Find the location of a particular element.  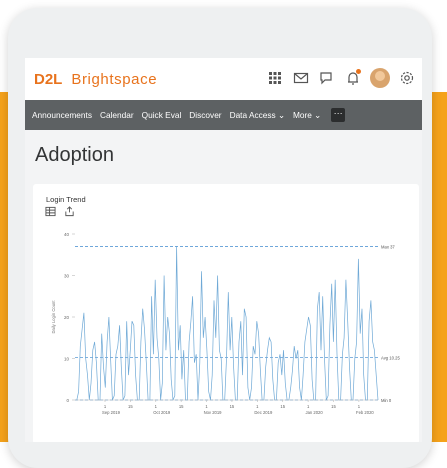

nav-item-quick-eval: Quick Eval is located at coordinates (162, 115).